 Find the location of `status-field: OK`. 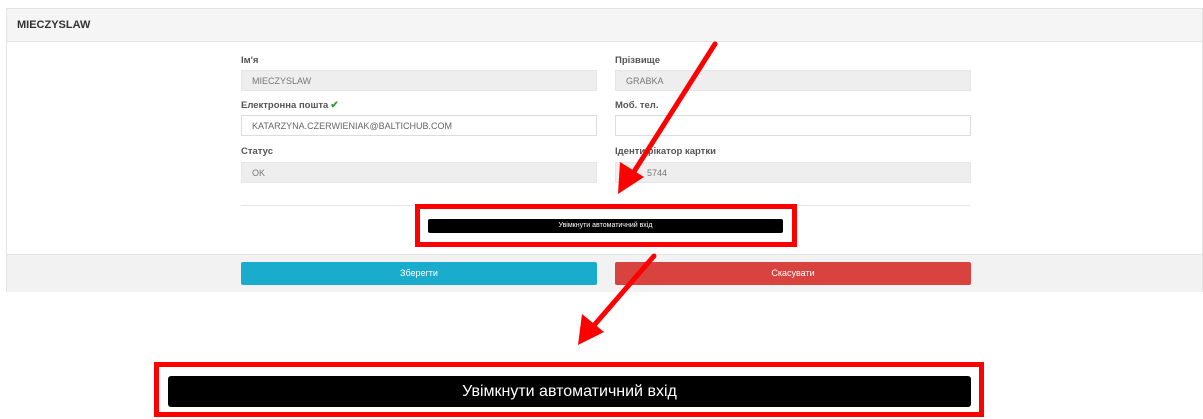

status-field: OK is located at coordinates (419, 172).